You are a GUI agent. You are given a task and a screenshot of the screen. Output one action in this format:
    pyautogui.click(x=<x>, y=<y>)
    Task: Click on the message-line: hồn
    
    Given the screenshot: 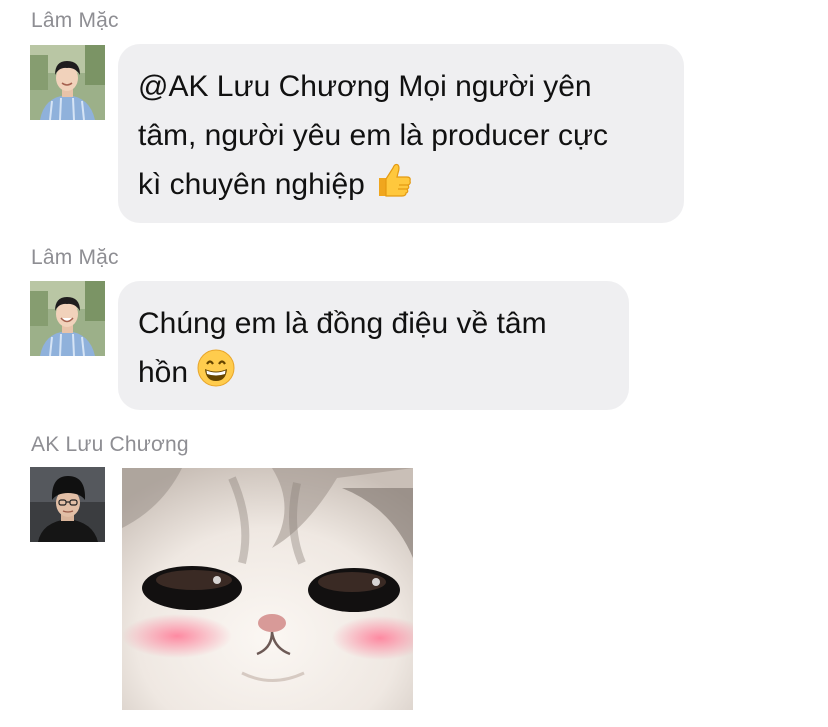 What is the action you would take?
    pyautogui.click(x=163, y=372)
    